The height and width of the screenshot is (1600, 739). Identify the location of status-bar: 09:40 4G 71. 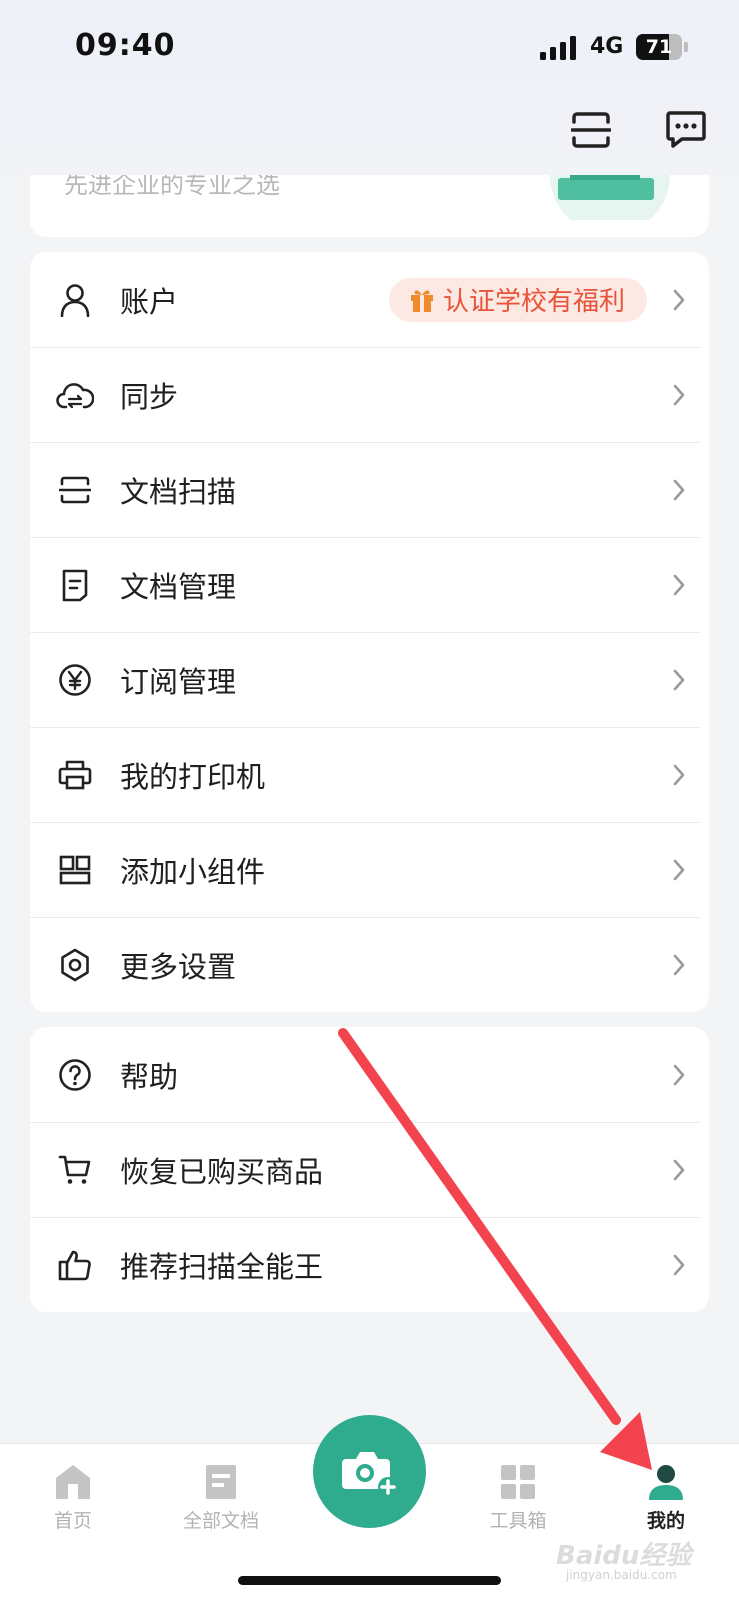
(369, 47).